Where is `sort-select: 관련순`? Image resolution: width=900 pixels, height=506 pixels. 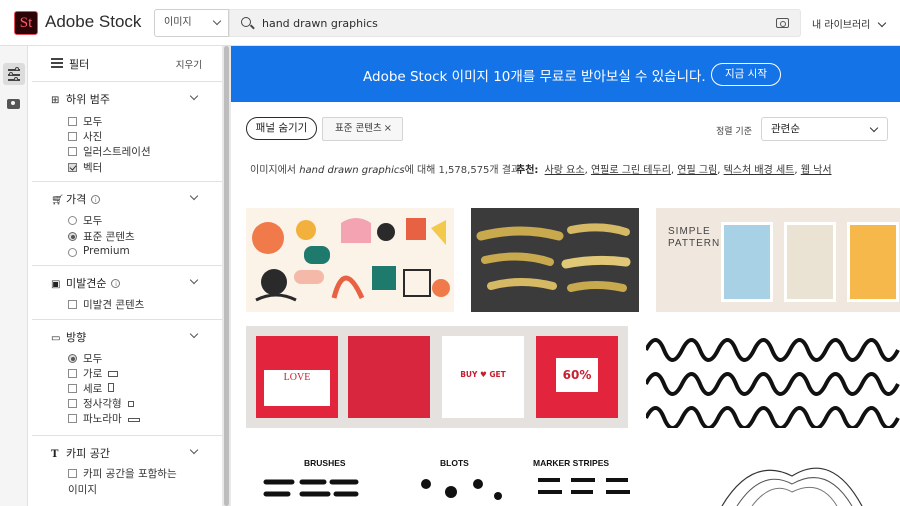
sort-select: 관련순 is located at coordinates (824, 129).